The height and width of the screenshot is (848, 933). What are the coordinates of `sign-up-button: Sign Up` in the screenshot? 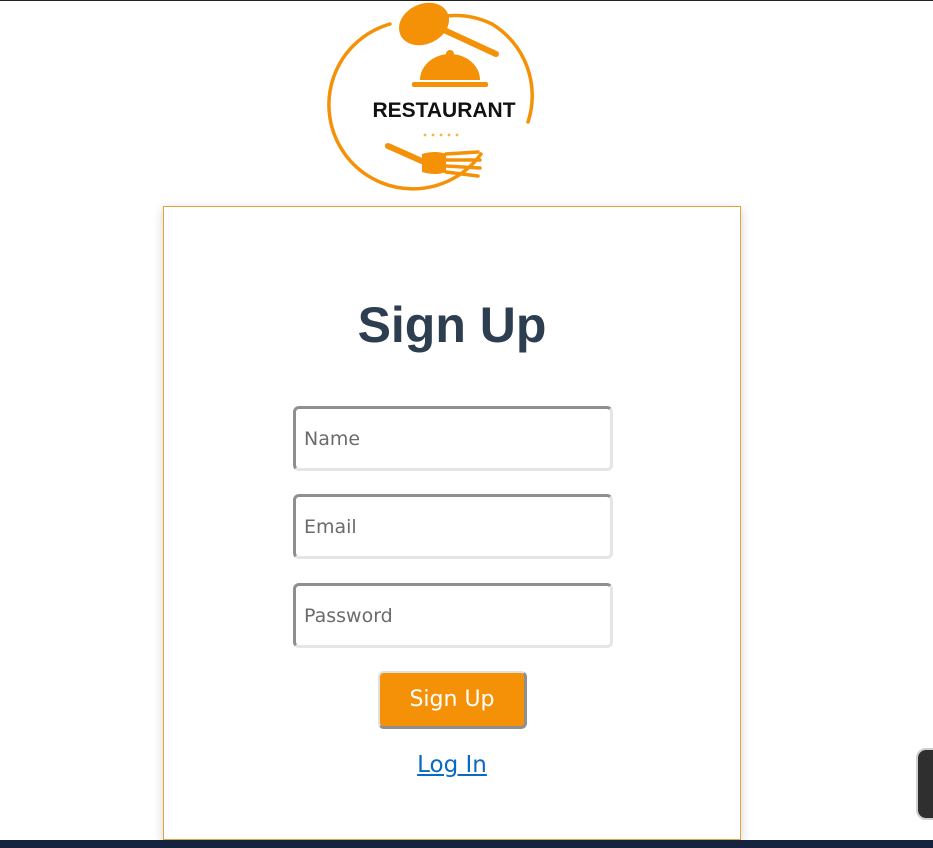 It's located at (452, 700).